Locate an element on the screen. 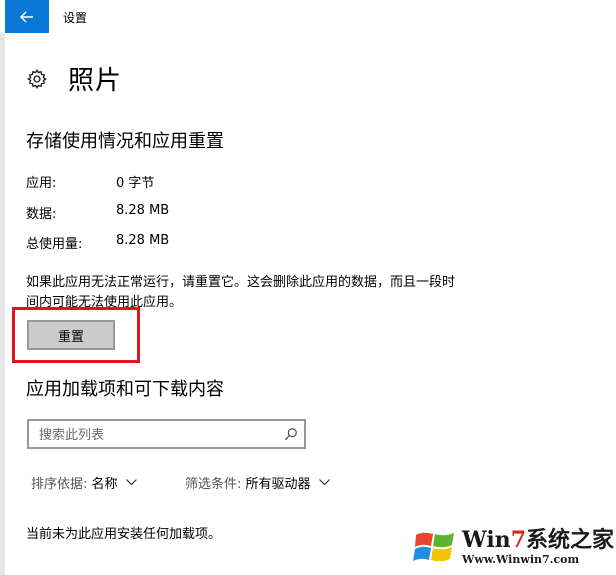  search-icon is located at coordinates (291, 434).